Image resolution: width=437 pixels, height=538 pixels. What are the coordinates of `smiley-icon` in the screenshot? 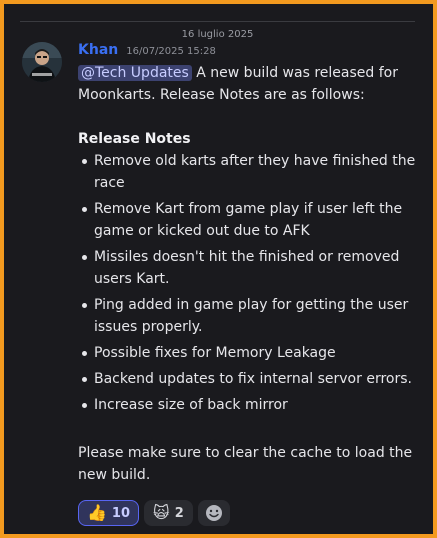 It's located at (213, 513).